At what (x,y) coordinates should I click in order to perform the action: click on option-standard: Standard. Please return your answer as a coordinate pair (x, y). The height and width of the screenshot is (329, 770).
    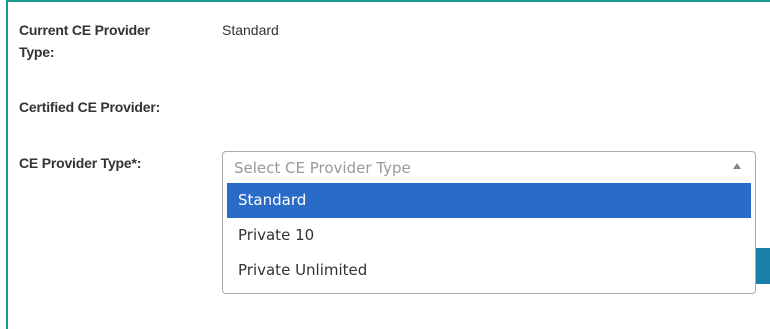
    Looking at the image, I should click on (489, 200).